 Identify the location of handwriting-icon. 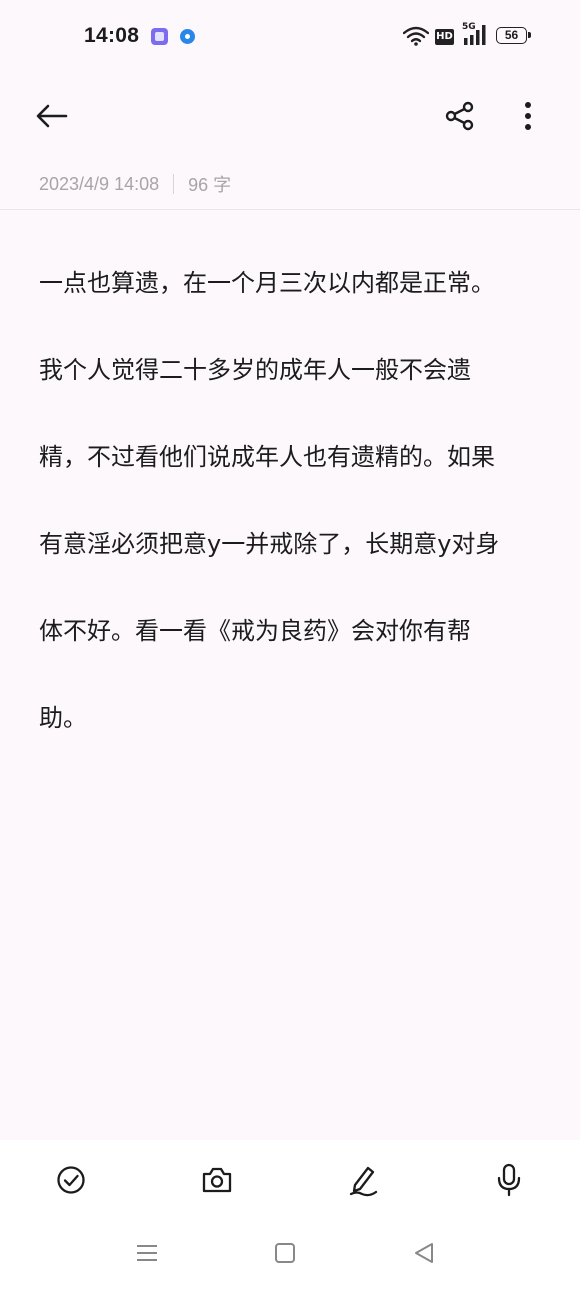
(363, 1181).